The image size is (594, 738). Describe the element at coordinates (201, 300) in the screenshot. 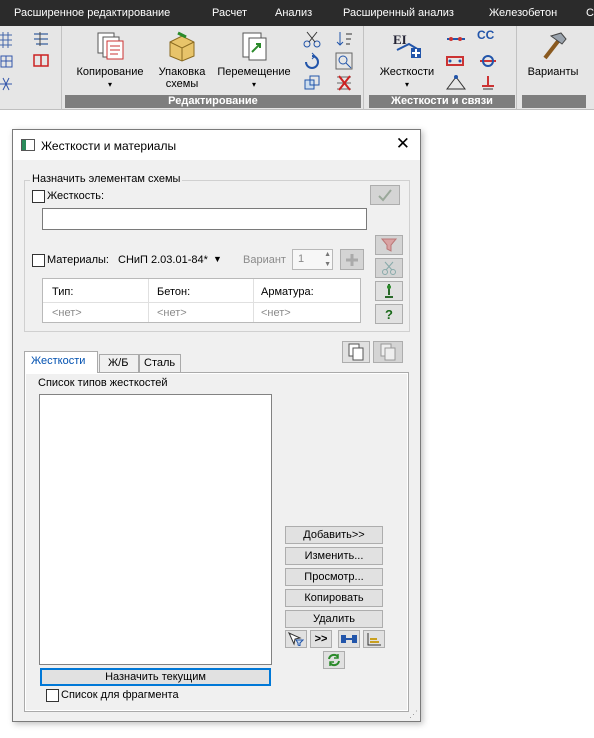

I see `materials-table: Тип: Бетон: Арматура: <нет> <нет> <нет>` at that location.